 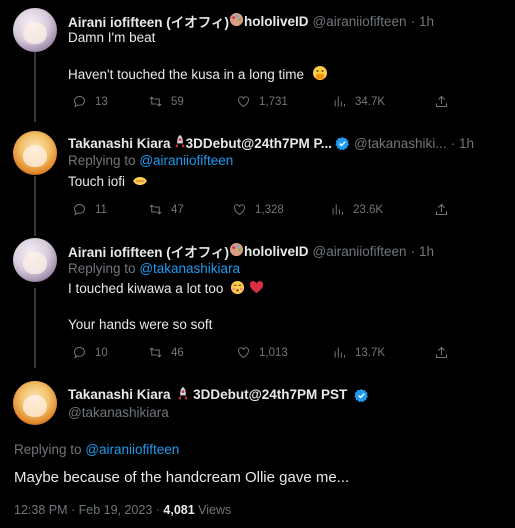 What do you see at coordinates (237, 290) in the screenshot?
I see `kissing-face-emoji` at bounding box center [237, 290].